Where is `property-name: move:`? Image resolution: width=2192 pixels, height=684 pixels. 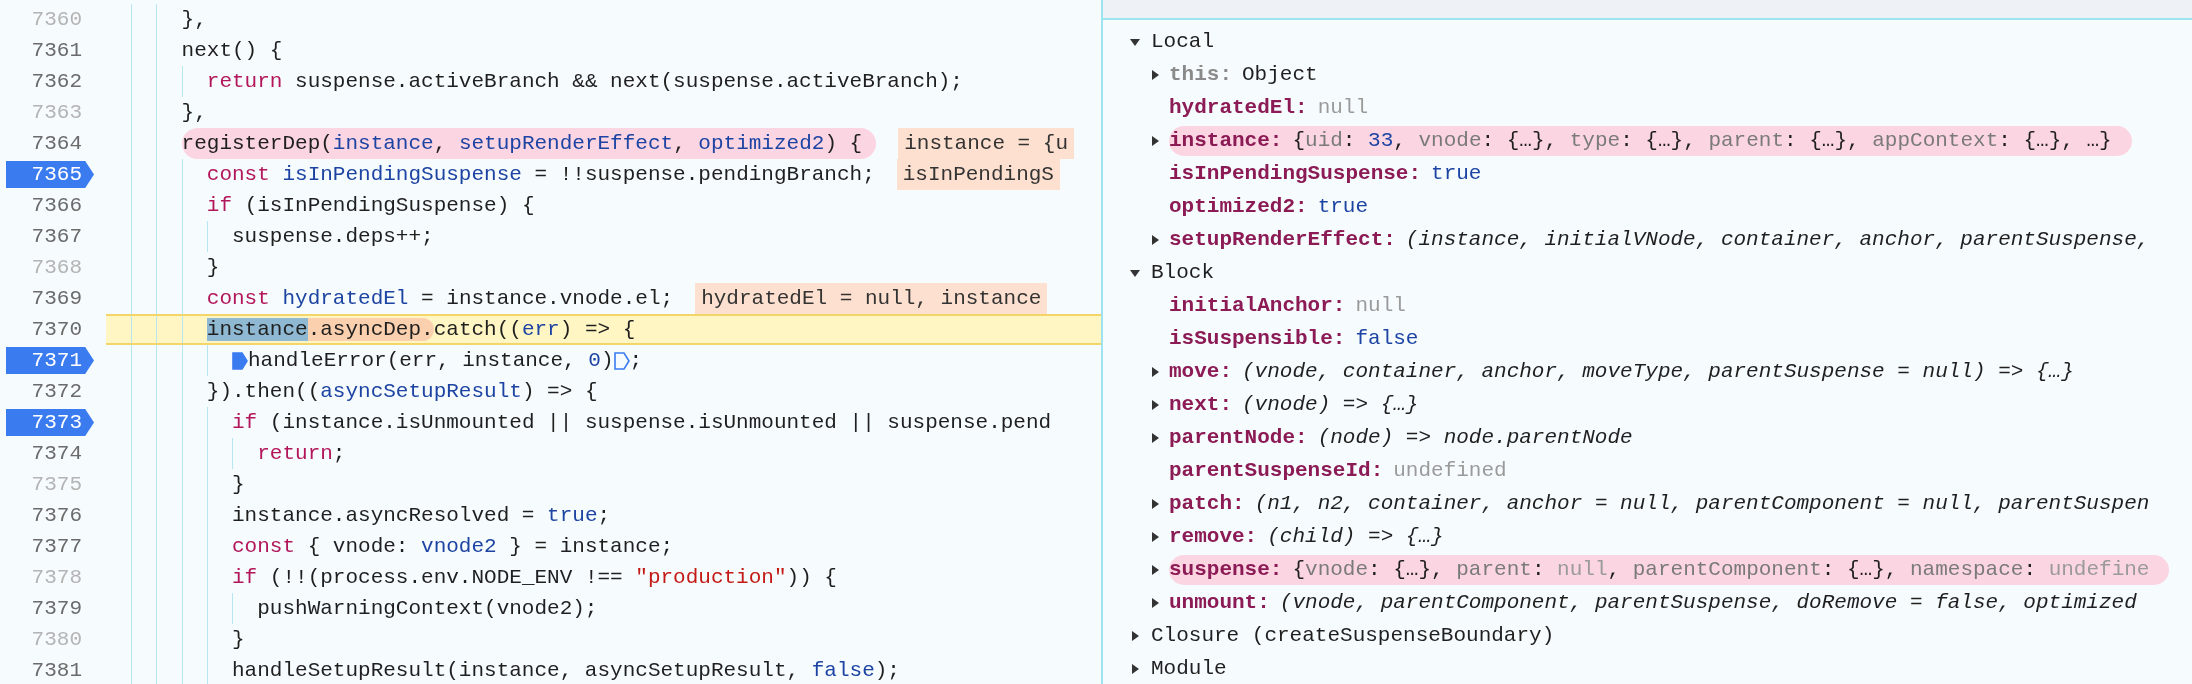 property-name: move: is located at coordinates (1200, 371).